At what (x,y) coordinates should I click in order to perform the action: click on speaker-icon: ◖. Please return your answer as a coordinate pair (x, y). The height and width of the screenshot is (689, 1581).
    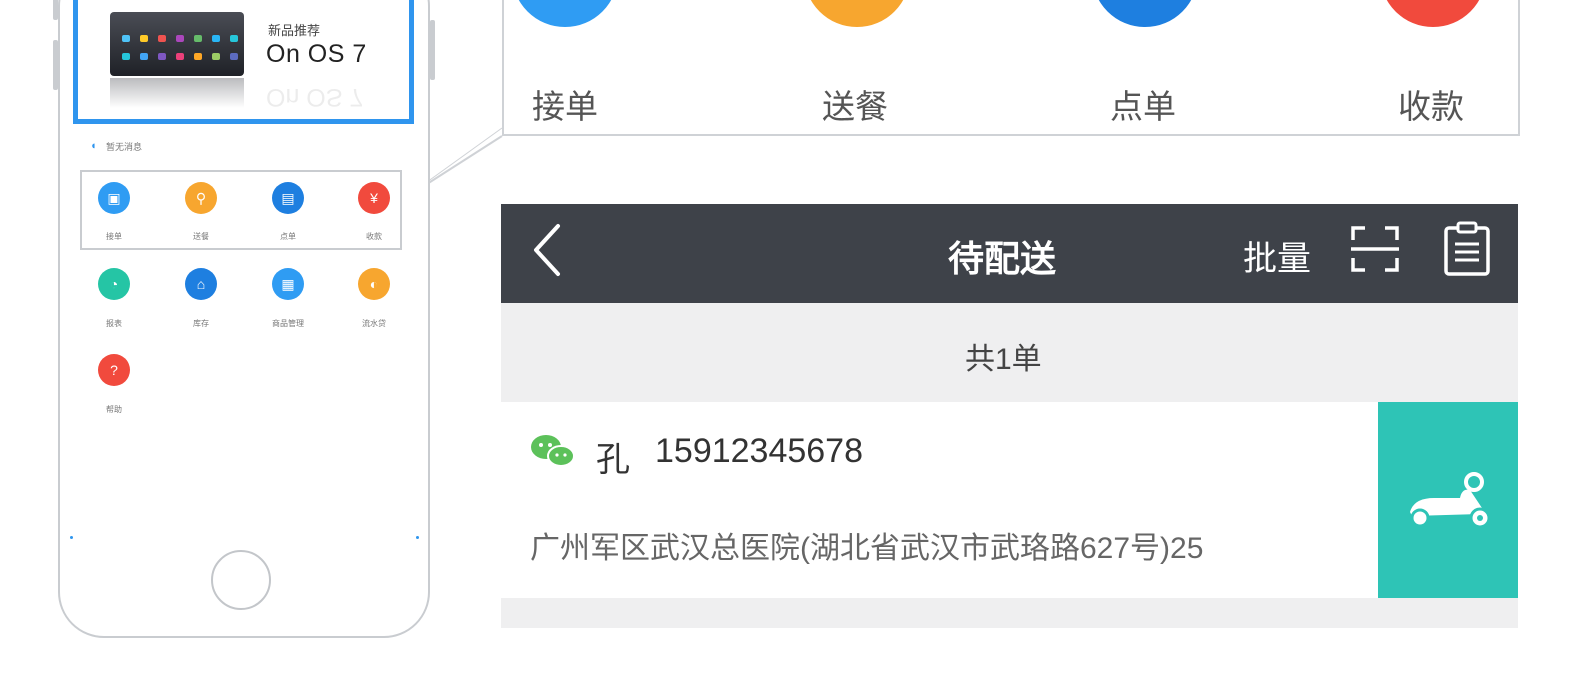
    Looking at the image, I should click on (93, 146).